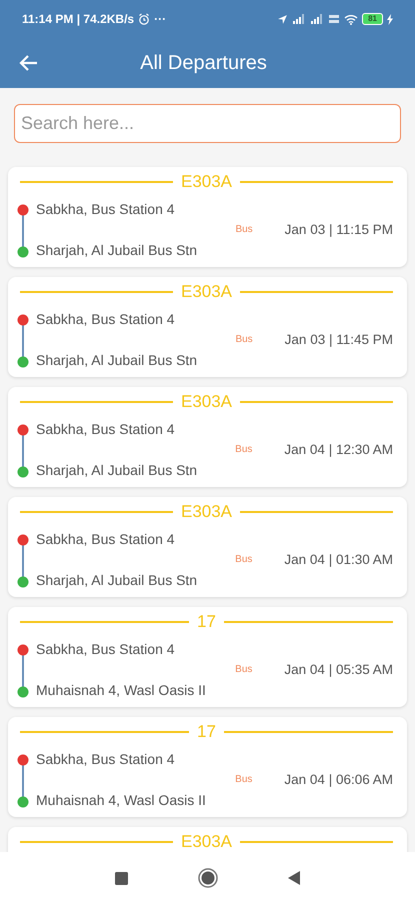  What do you see at coordinates (338, 669) in the screenshot?
I see `departure-time: Jan 04 | 05:35 AM` at bounding box center [338, 669].